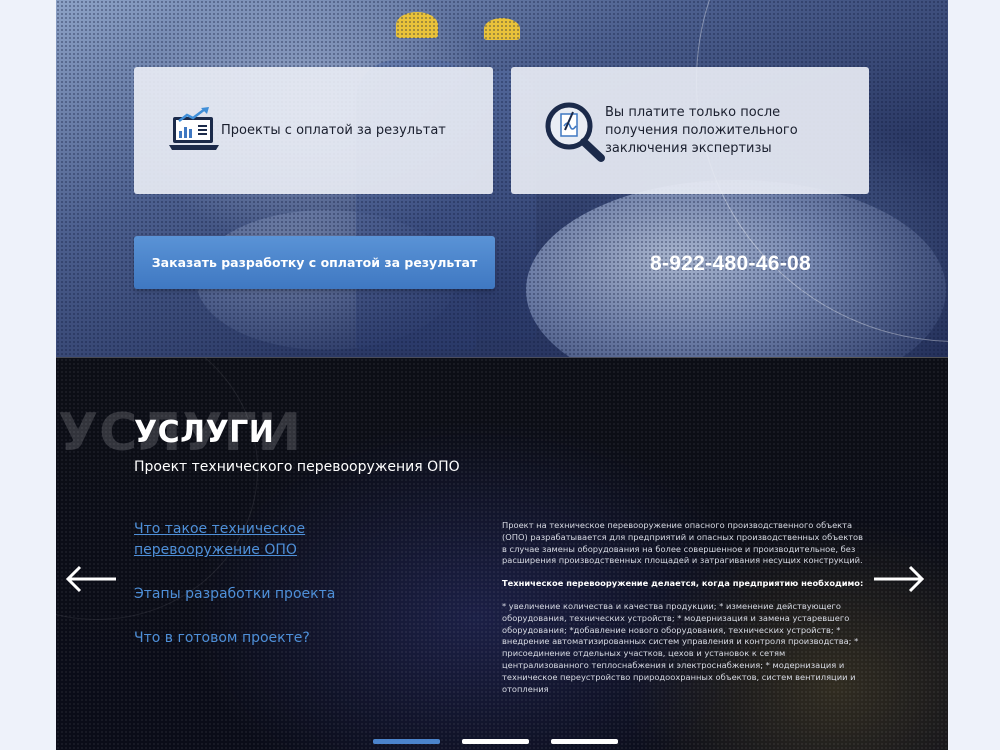  What do you see at coordinates (204, 432) in the screenshot?
I see `section-title: УСЛУГИ` at bounding box center [204, 432].